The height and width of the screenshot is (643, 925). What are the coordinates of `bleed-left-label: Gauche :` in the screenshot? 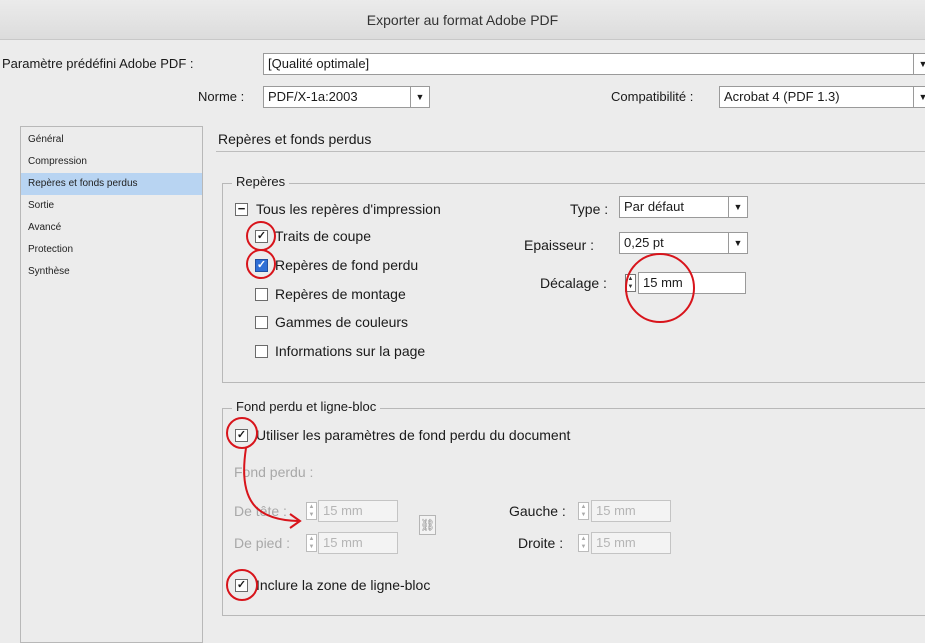 It's located at (537, 511).